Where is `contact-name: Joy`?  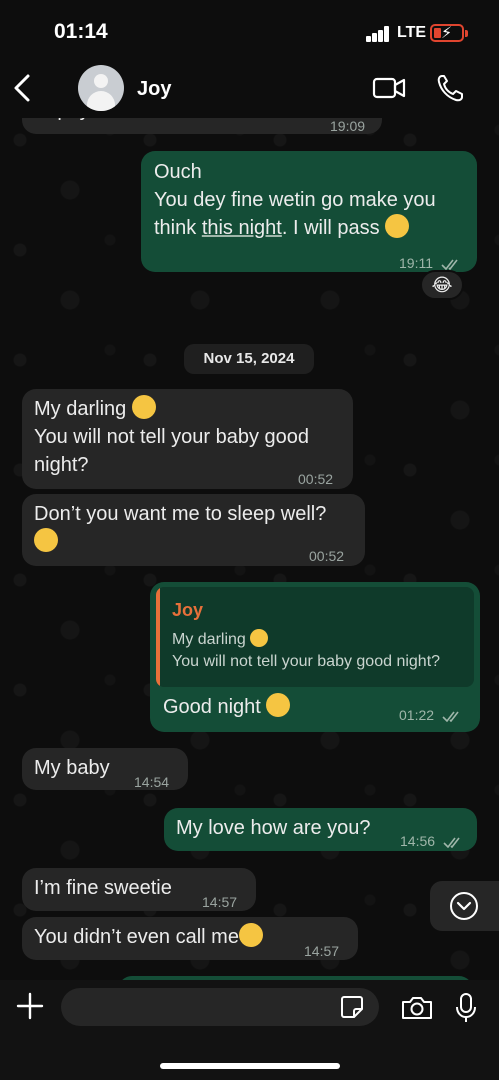 contact-name: Joy is located at coordinates (154, 89).